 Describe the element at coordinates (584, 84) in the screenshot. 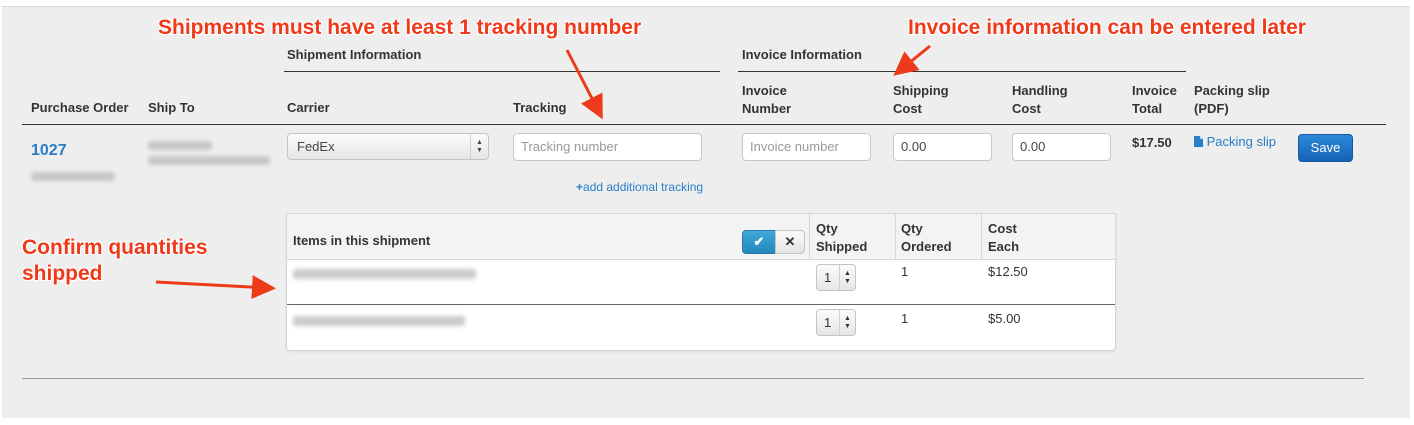

I see `arrow-to-tracking` at that location.